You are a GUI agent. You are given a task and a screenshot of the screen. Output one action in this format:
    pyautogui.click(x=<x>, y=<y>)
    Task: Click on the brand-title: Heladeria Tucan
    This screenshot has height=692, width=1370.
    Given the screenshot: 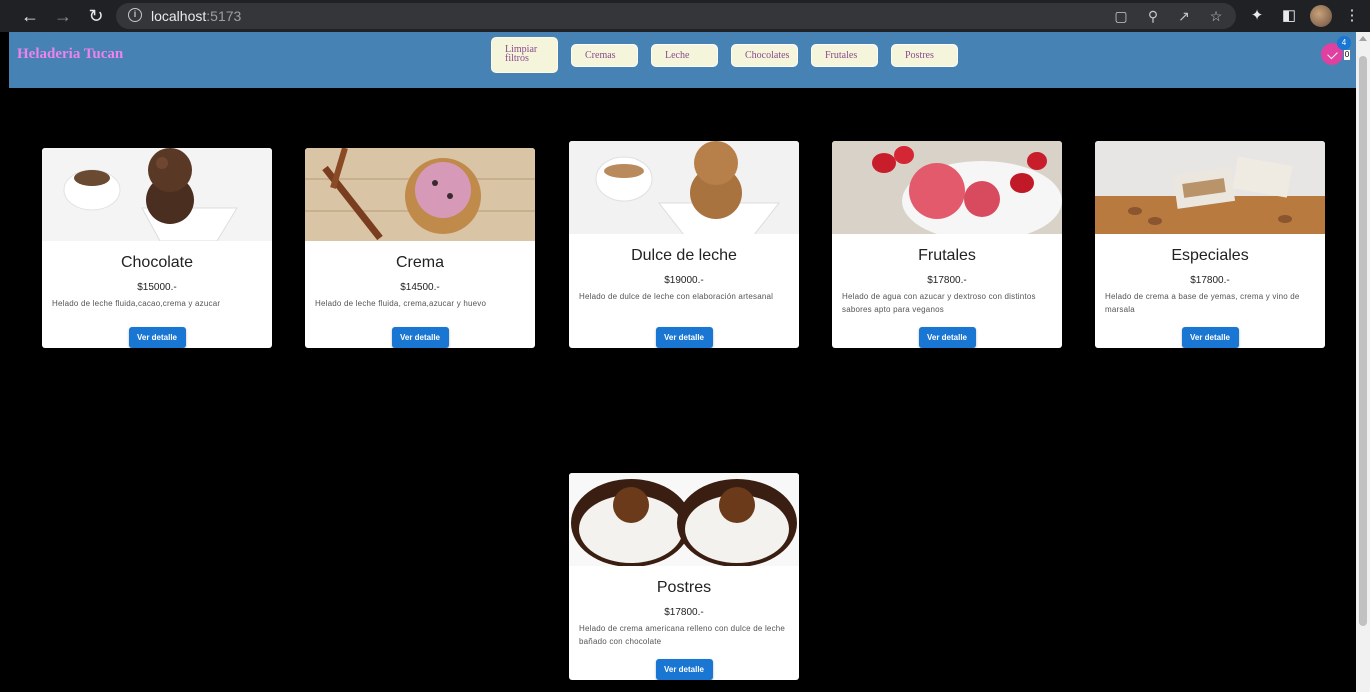 What is the action you would take?
    pyautogui.click(x=70, y=54)
    